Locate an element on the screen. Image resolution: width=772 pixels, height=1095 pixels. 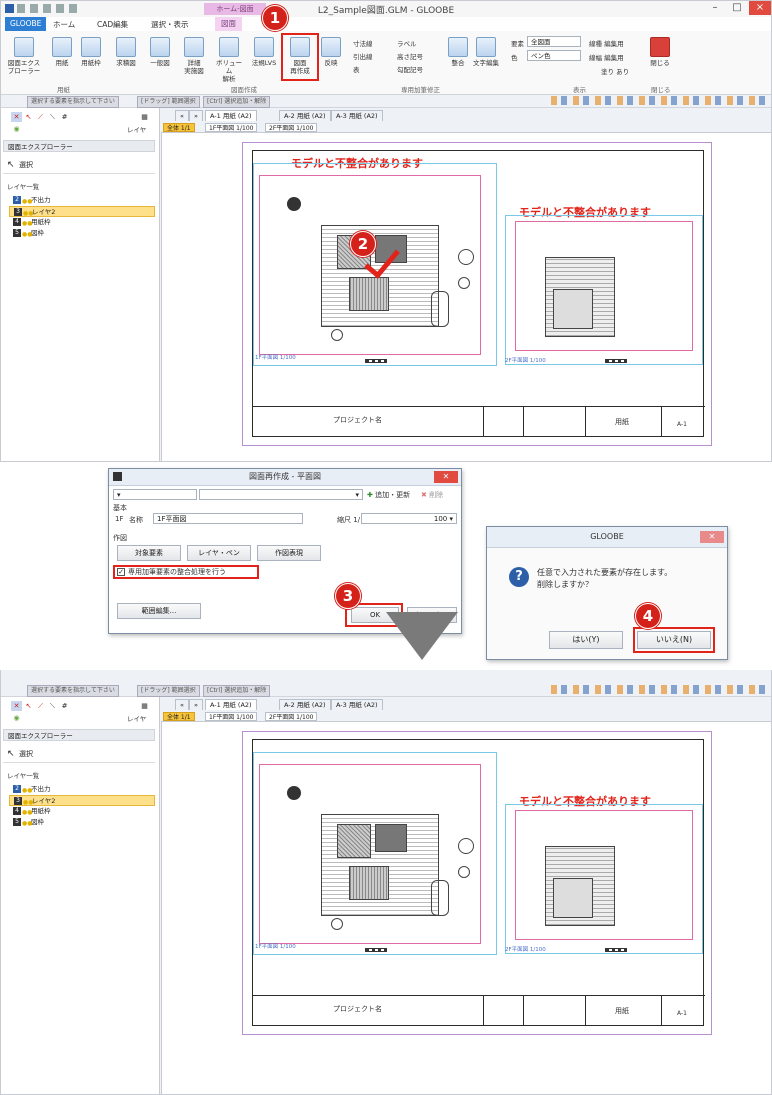
slope-mark-button: 勾配記号 is located at coordinates (410, 69).